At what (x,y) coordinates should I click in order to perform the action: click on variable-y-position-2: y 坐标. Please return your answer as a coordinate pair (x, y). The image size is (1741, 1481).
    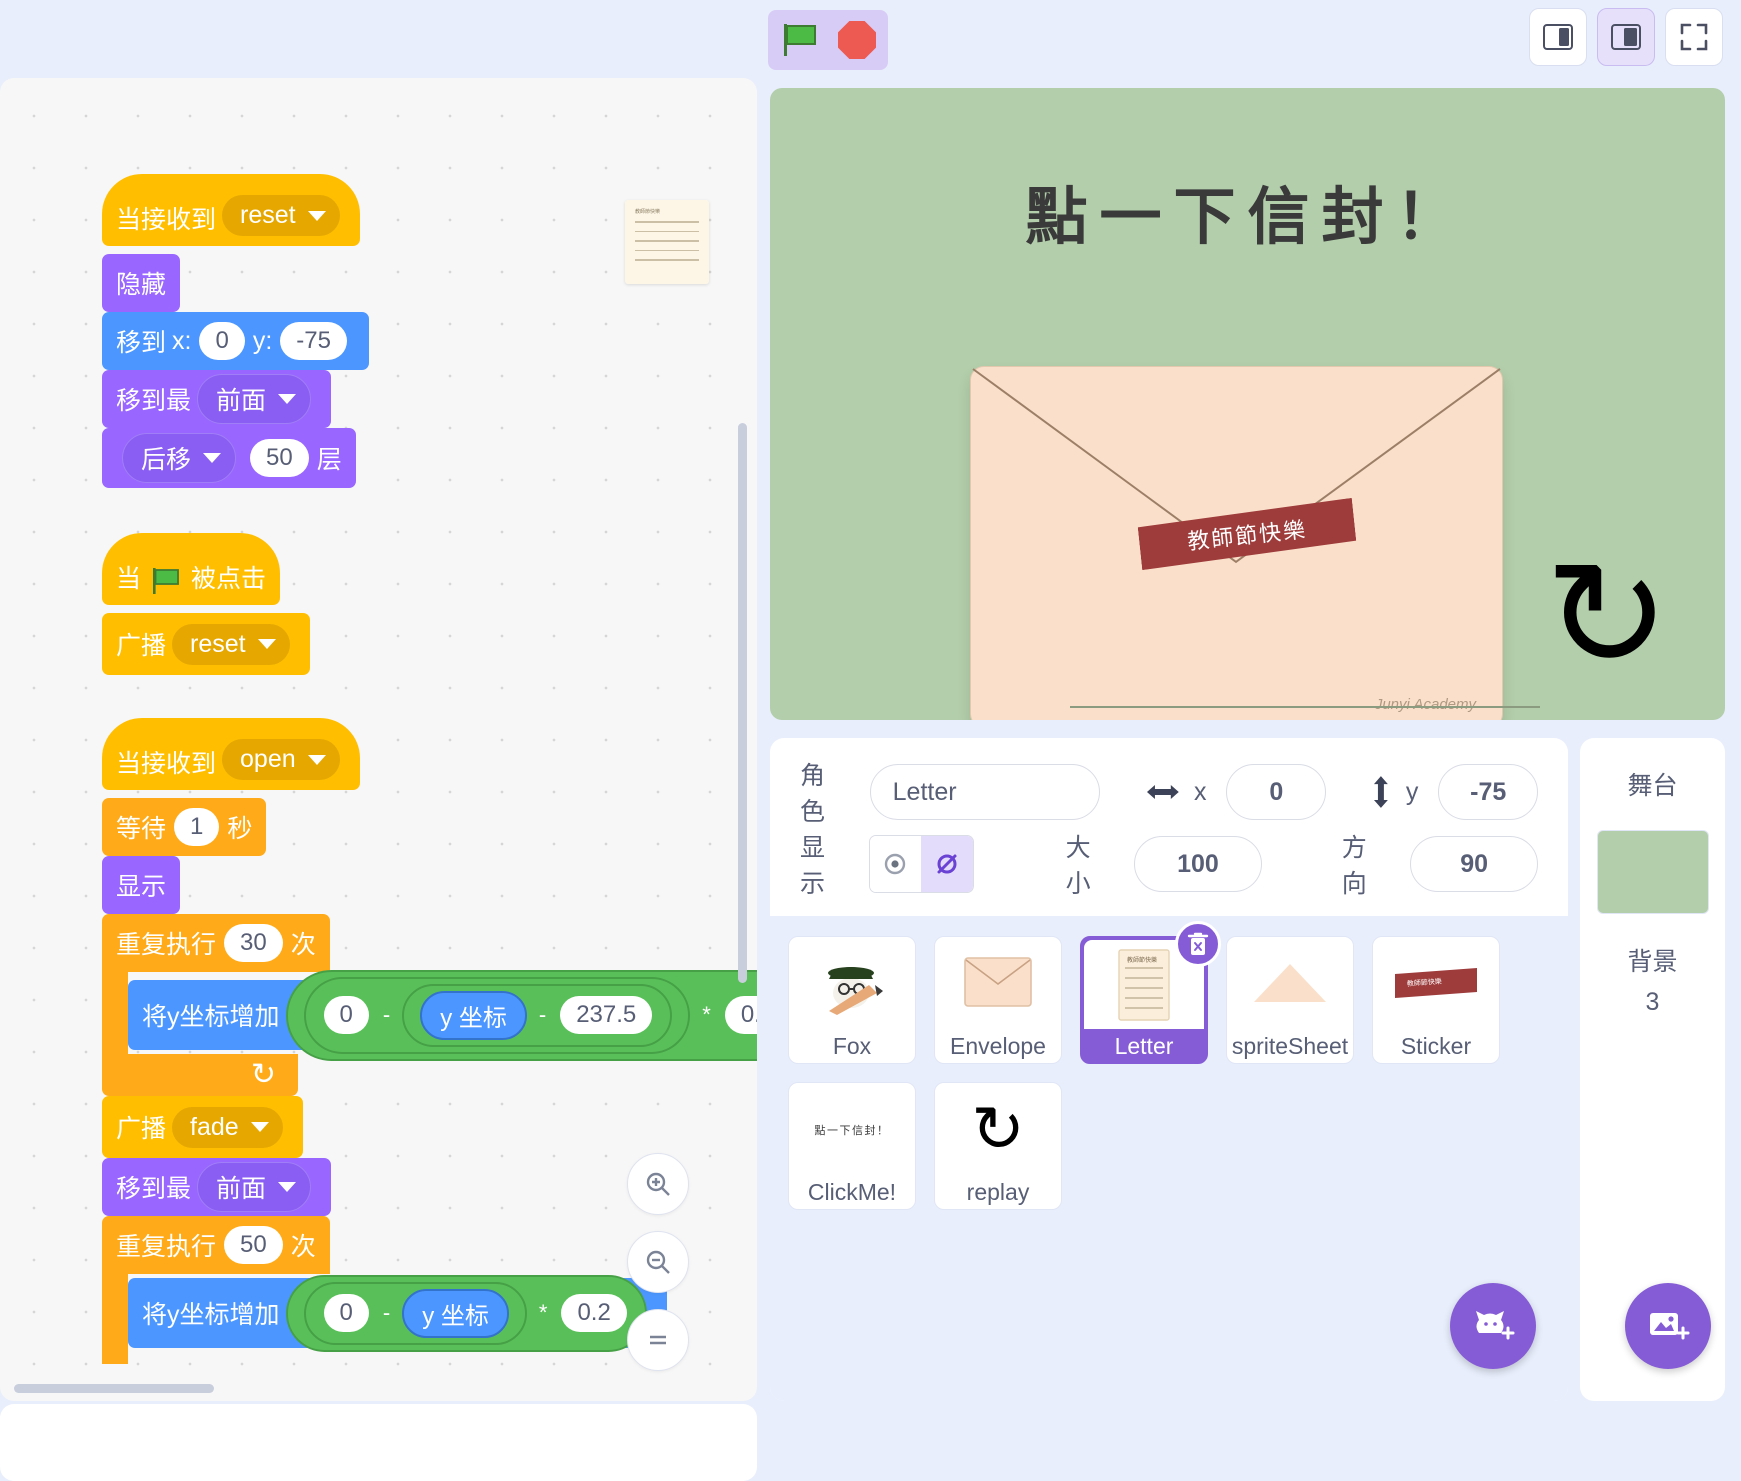
    Looking at the image, I should click on (455, 1313).